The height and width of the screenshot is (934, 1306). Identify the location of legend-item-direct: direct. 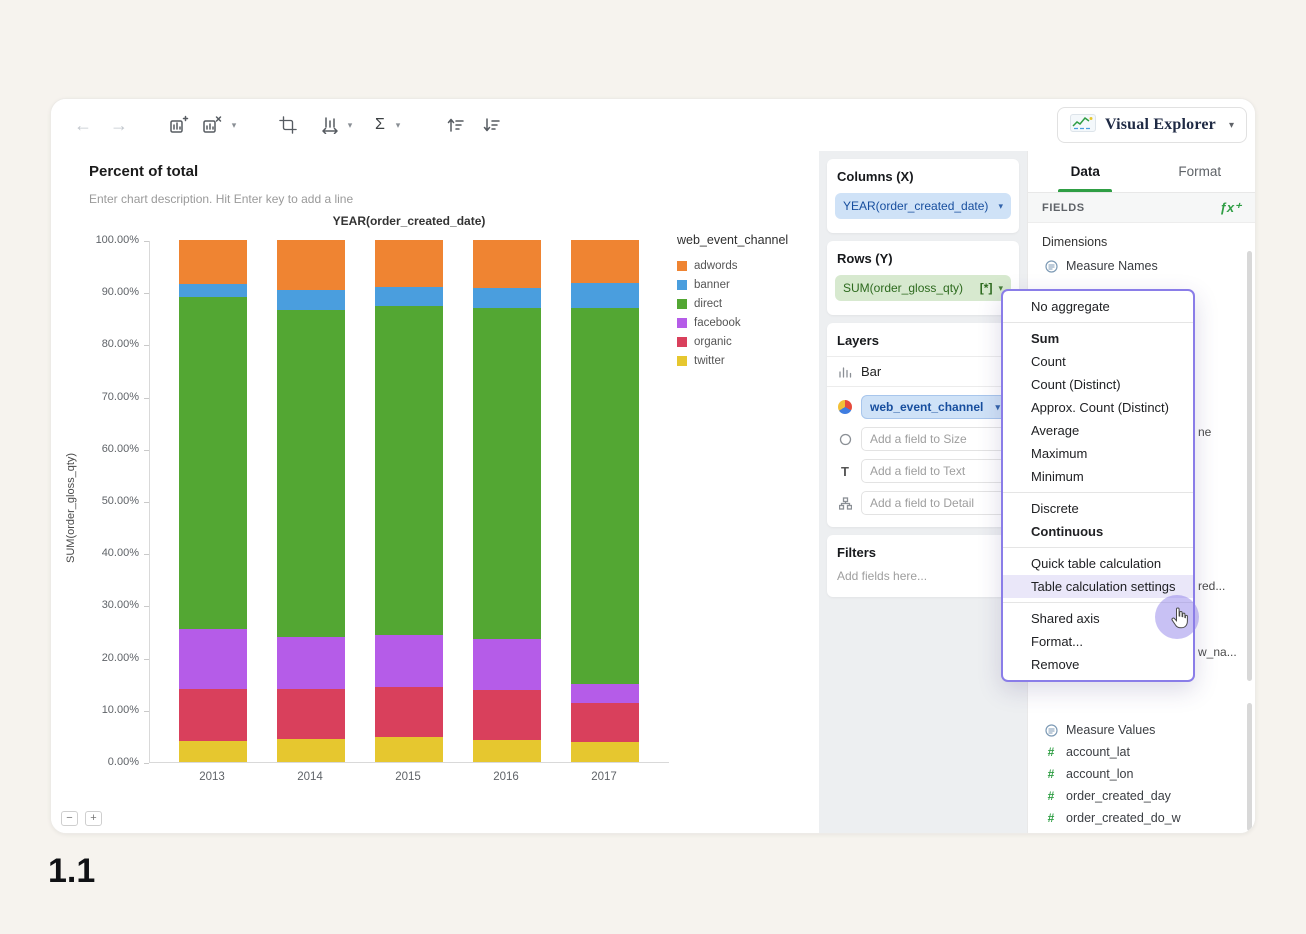
(732, 304).